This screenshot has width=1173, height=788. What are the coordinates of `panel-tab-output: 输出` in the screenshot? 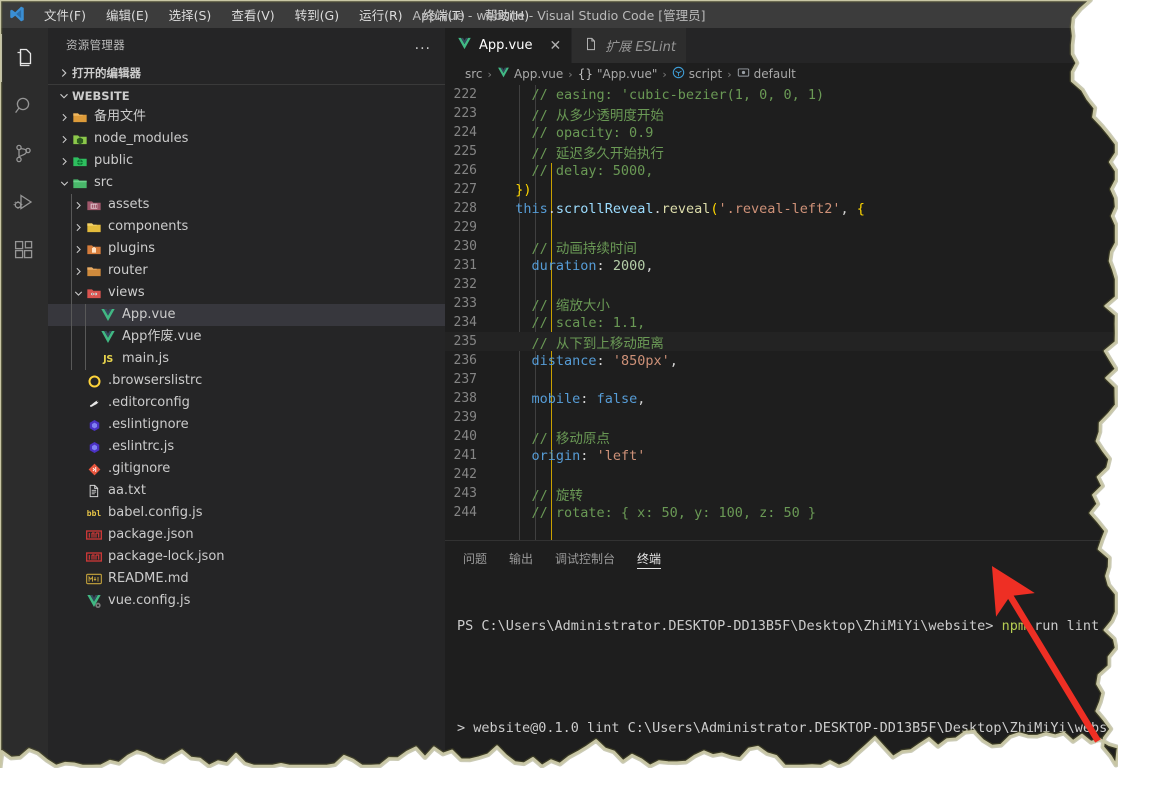 It's located at (521, 558).